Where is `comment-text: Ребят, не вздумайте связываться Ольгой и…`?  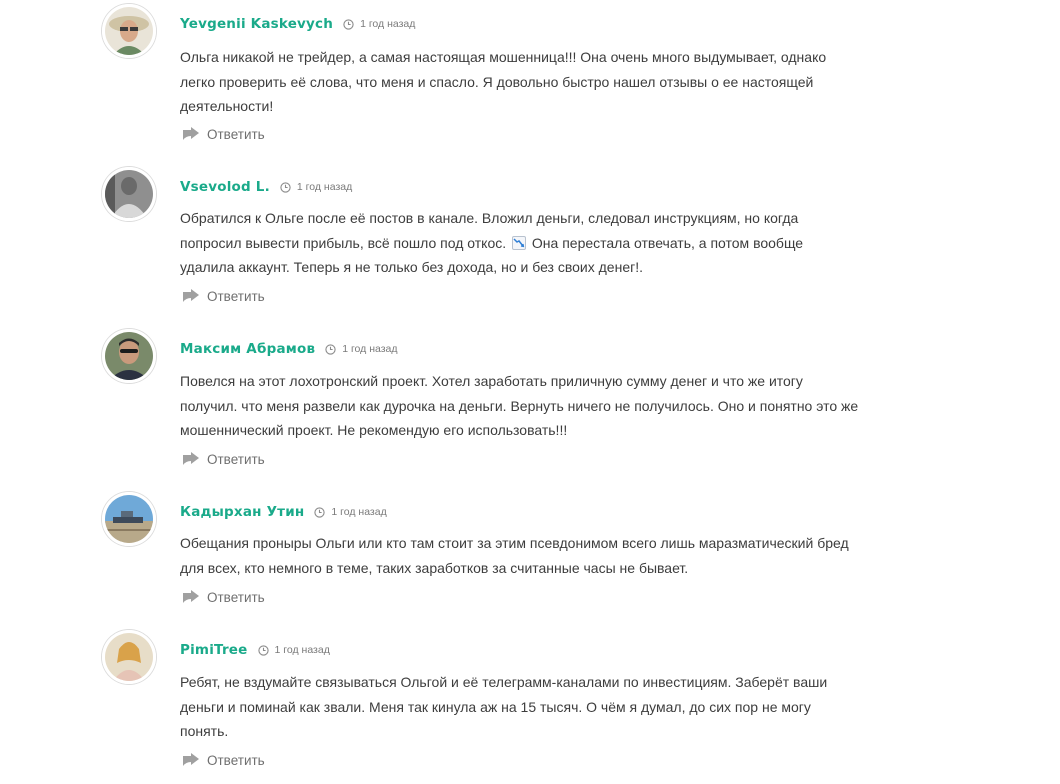
comment-text: Ребят, не вздумайте связываться Ольгой и… is located at coordinates (520, 707).